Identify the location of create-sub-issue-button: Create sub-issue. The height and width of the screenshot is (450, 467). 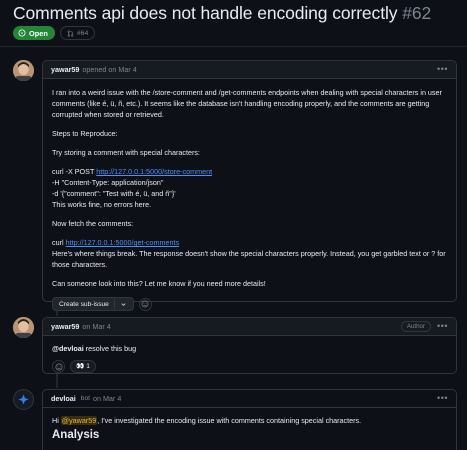
(93, 304).